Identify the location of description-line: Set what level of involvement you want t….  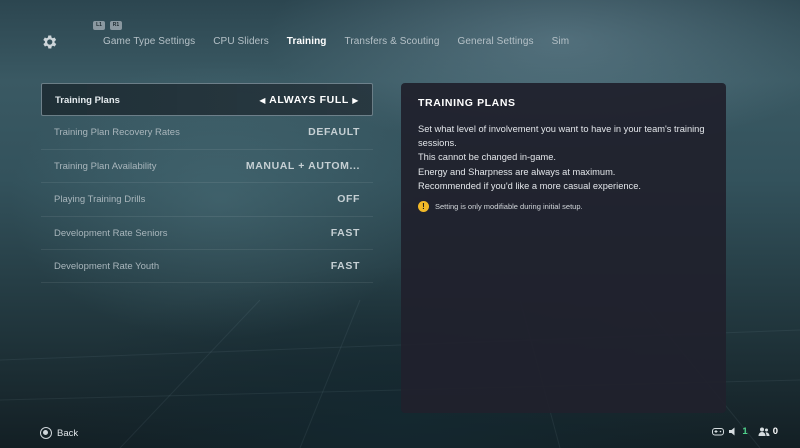
(561, 136).